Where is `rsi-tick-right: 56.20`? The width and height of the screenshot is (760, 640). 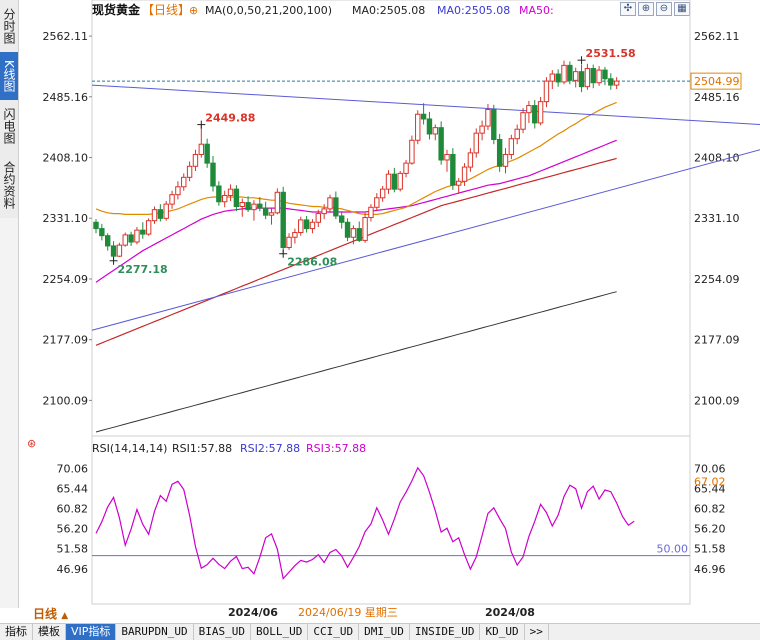
rsi-tick-right: 56.20 is located at coordinates (710, 529).